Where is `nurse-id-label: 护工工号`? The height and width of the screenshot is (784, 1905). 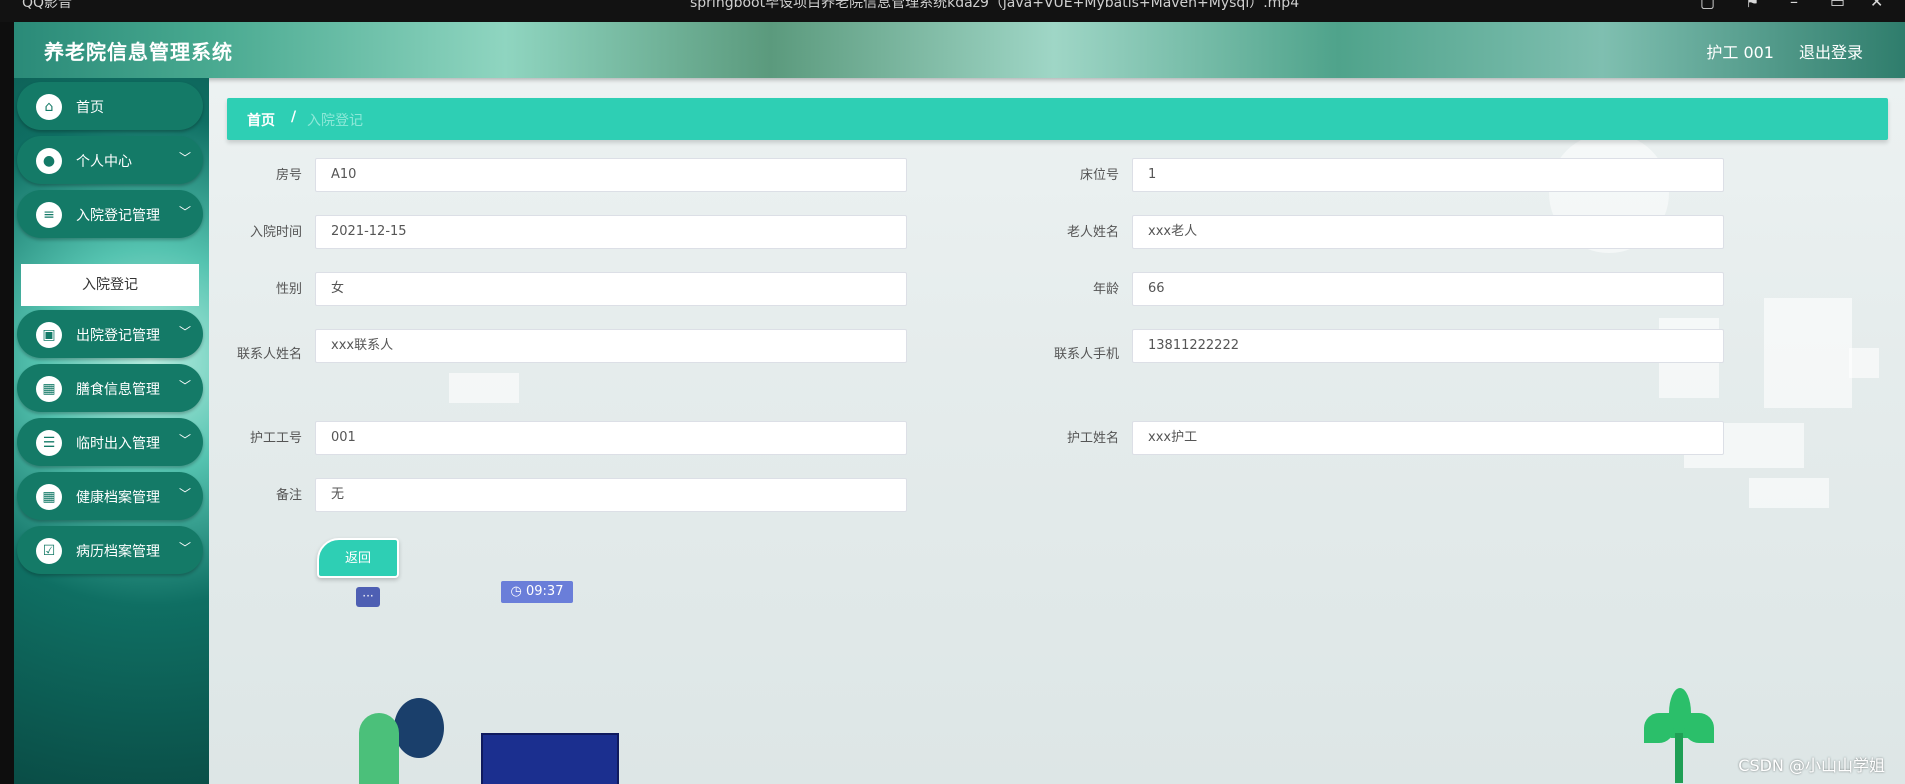
nurse-id-label: 护工工号 is located at coordinates (275, 438).